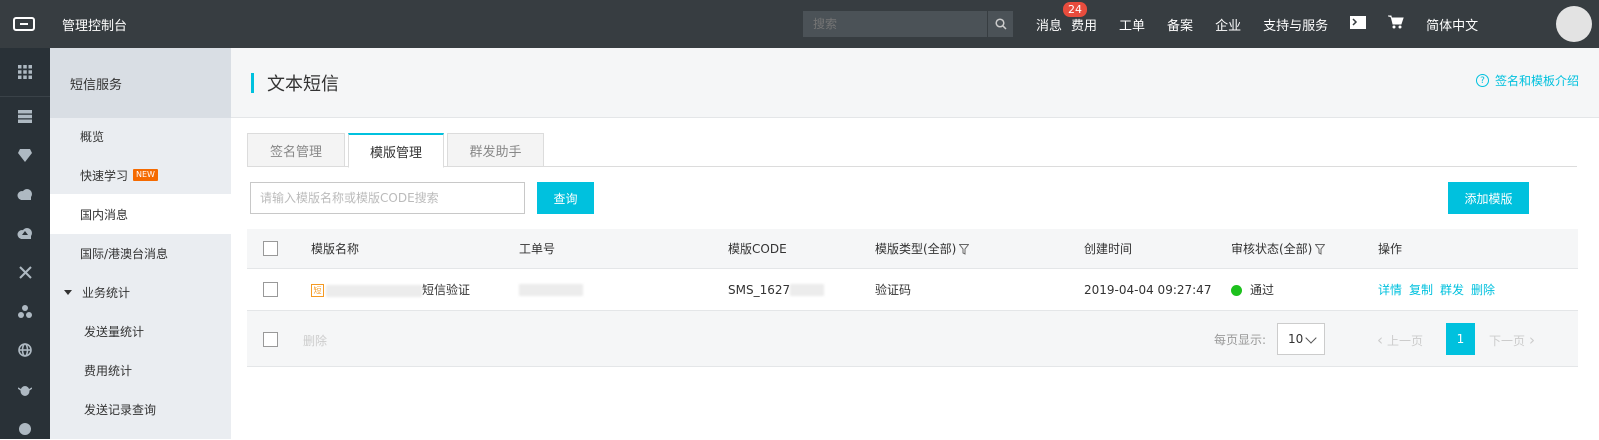 The height and width of the screenshot is (440, 1599). I want to click on sidebar-item-send-log: 发送记录查询, so click(140, 409).